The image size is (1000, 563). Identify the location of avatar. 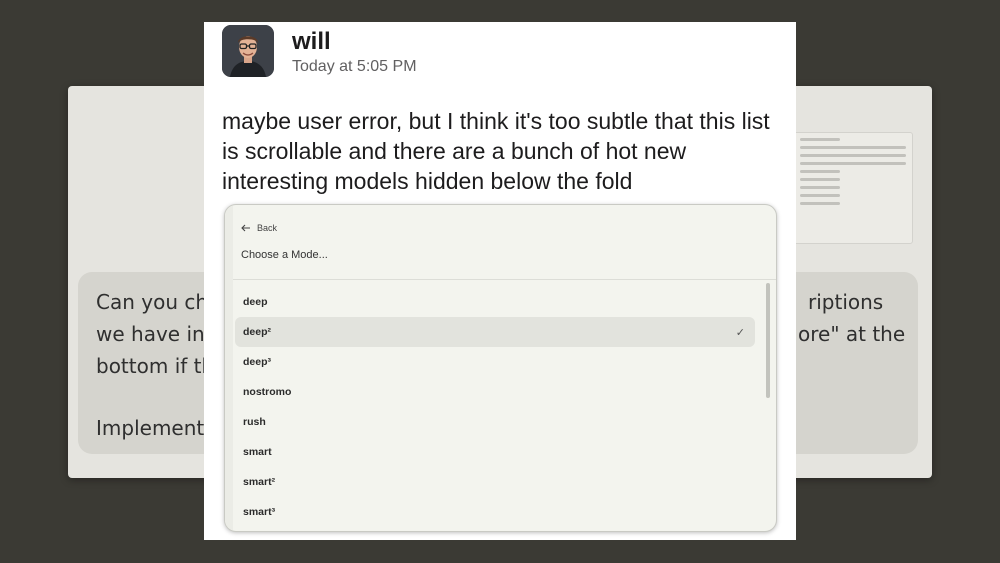
(248, 51).